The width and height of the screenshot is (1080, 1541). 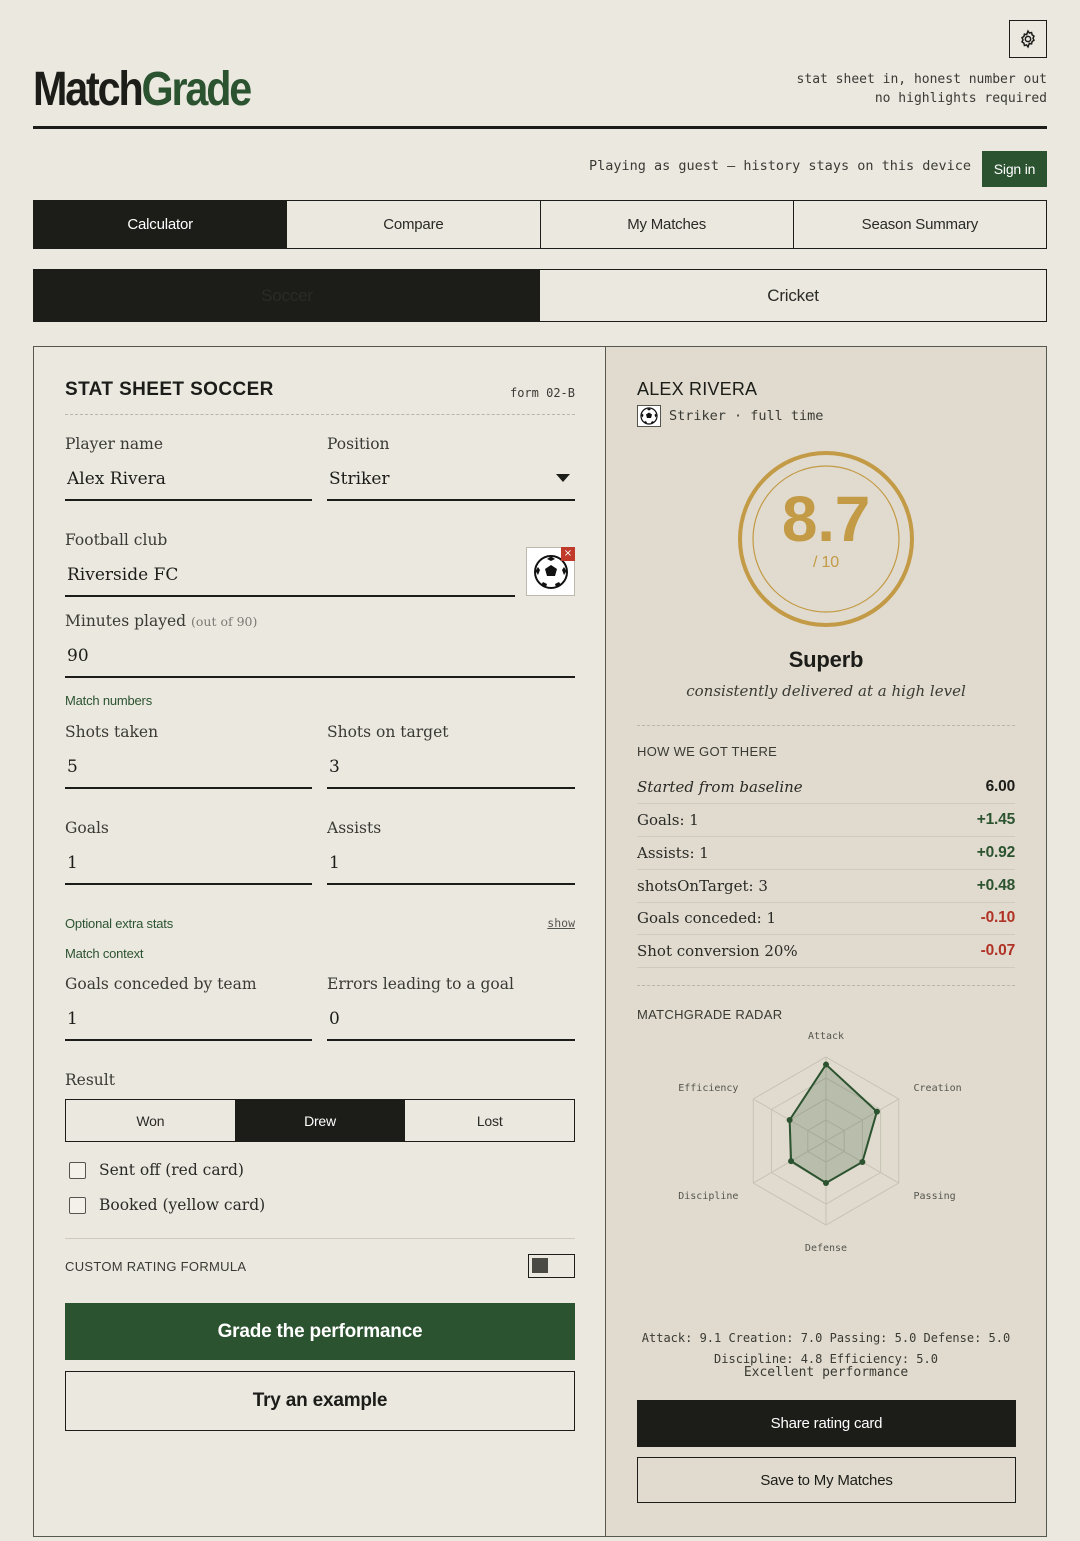 What do you see at coordinates (90, 1080) in the screenshot?
I see `result-label: Result` at bounding box center [90, 1080].